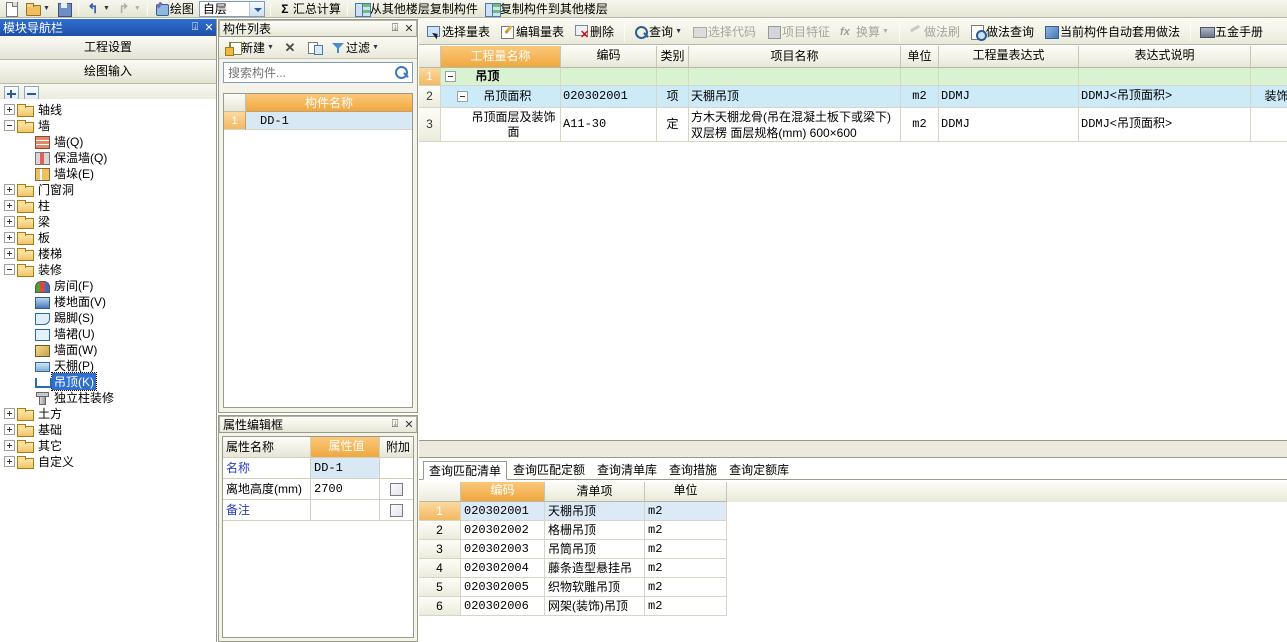 The image size is (1287, 642). What do you see at coordinates (108, 317) in the screenshot?
I see `tree-item-skirting: 踢脚(S)` at bounding box center [108, 317].